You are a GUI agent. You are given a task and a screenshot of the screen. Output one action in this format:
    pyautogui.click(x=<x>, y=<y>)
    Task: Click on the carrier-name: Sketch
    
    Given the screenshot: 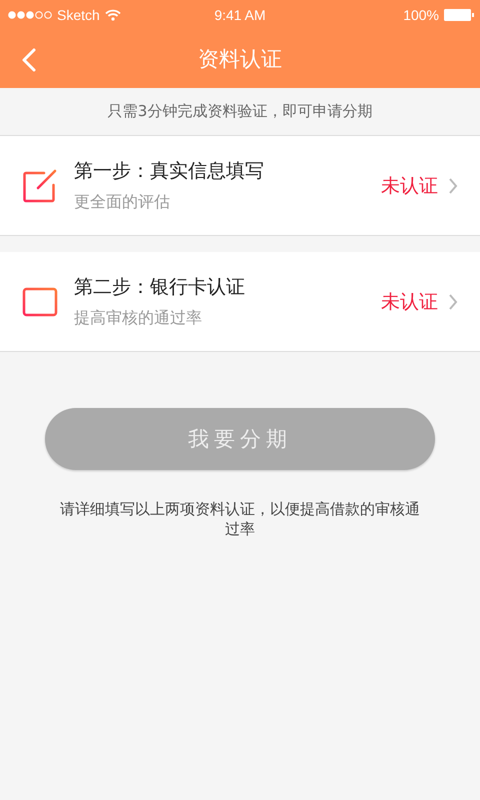 What is the action you would take?
    pyautogui.click(x=78, y=15)
    